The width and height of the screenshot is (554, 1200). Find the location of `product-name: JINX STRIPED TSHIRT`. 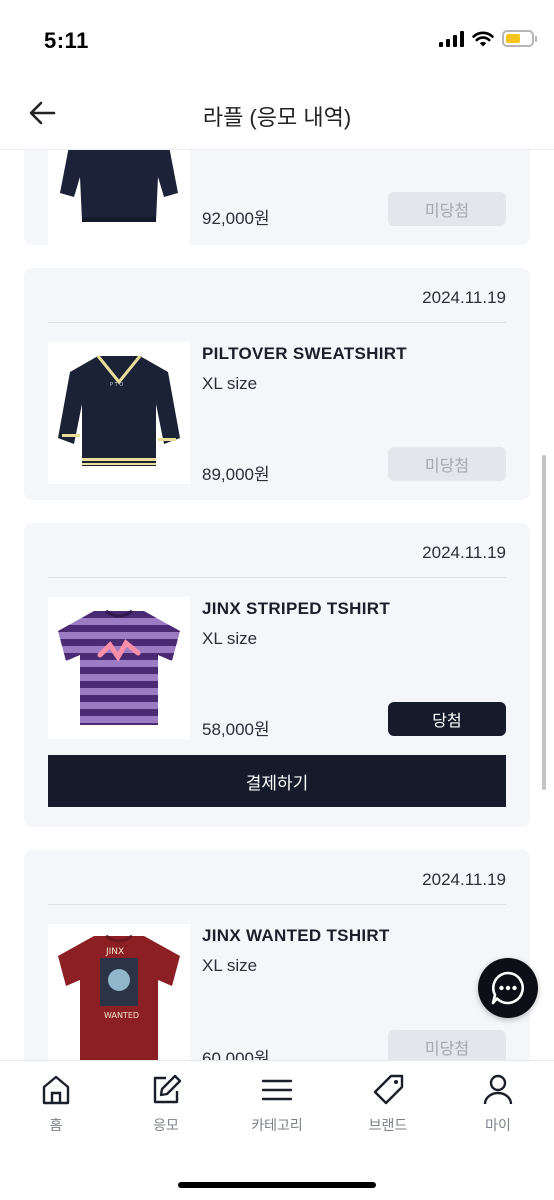

product-name: JINX STRIPED TSHIRT is located at coordinates (296, 608).